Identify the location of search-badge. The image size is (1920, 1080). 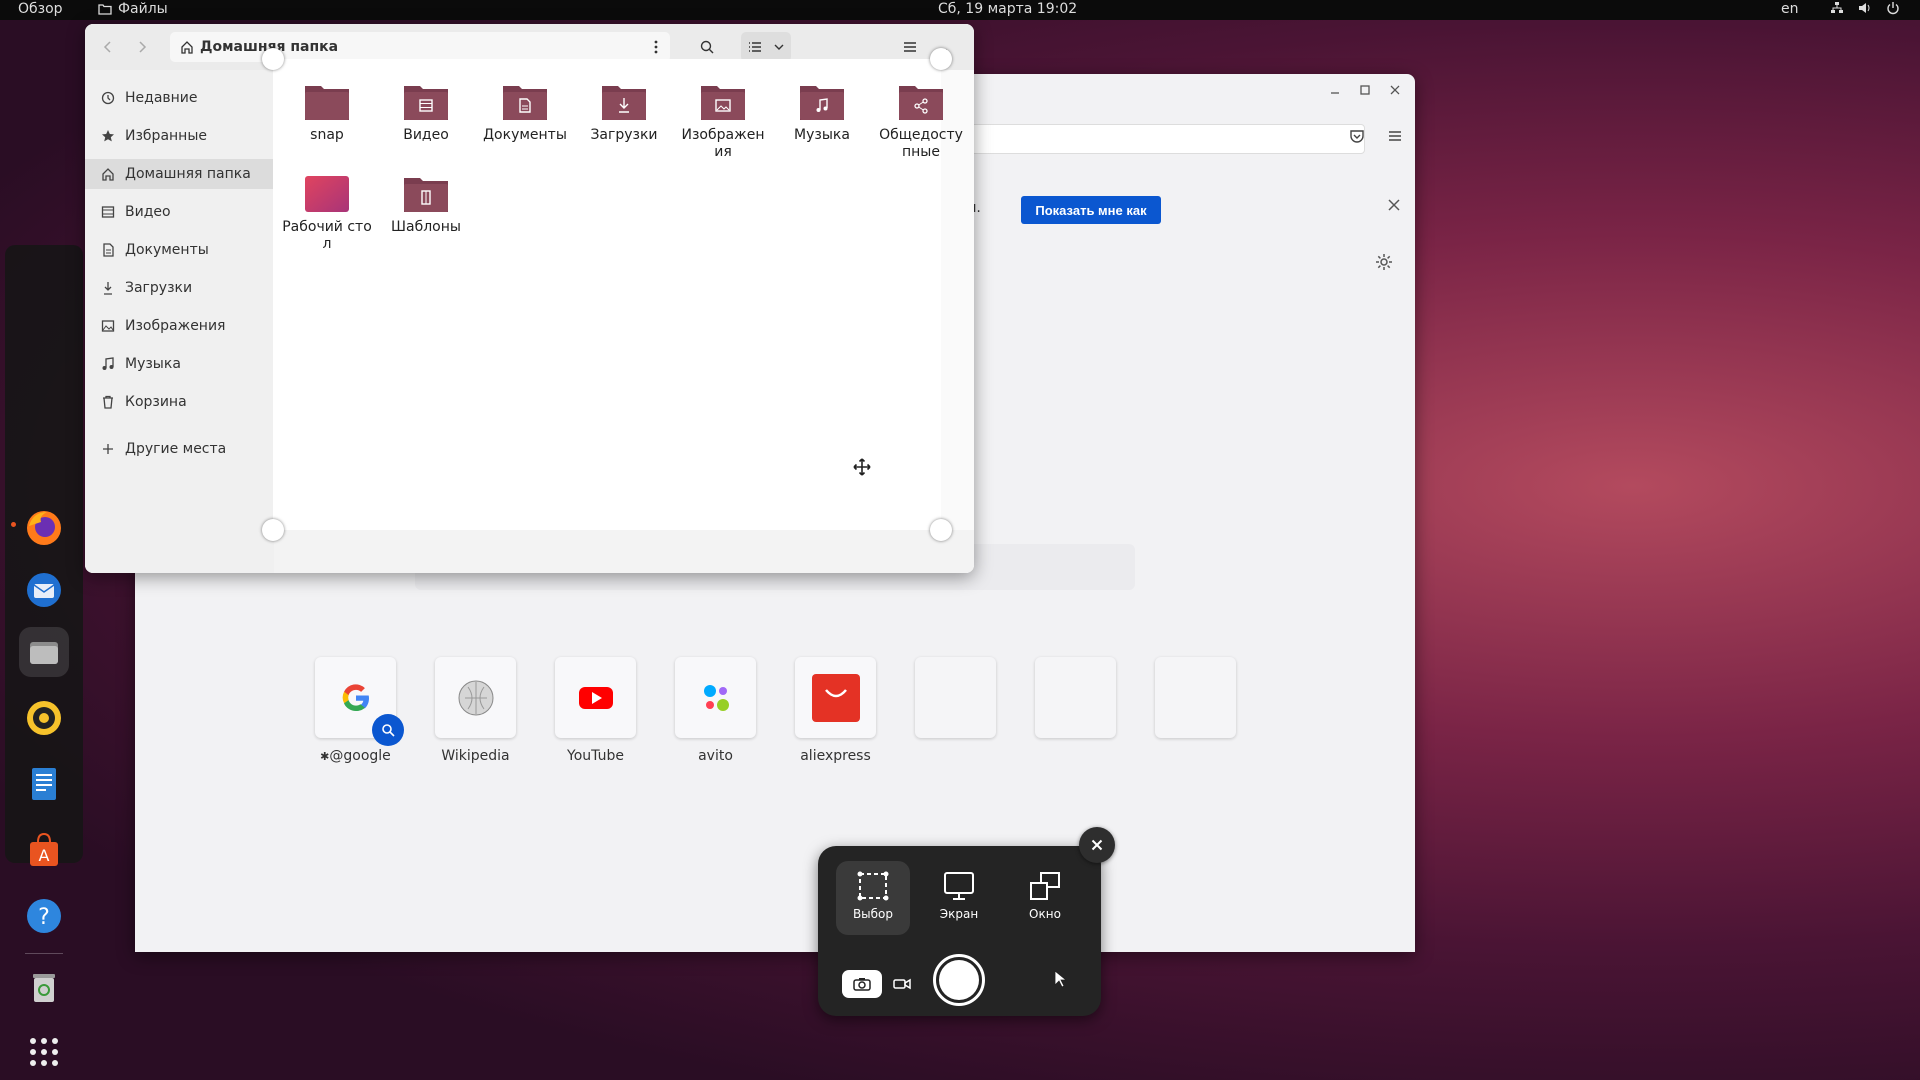
(388, 730).